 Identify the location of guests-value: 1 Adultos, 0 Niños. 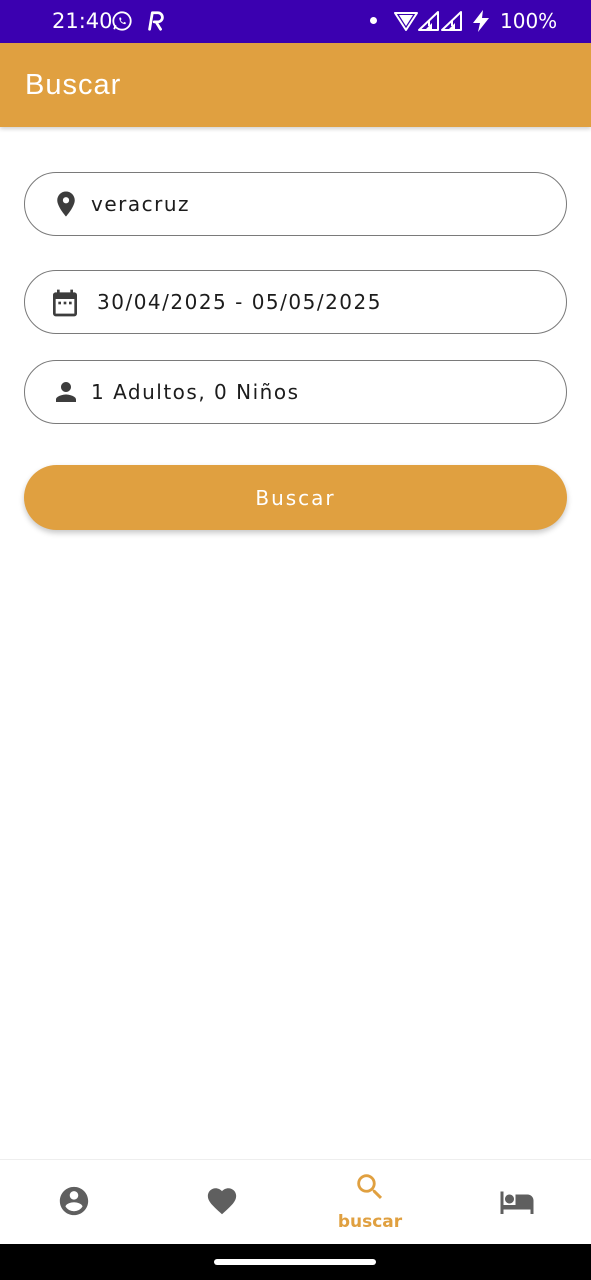
(195, 392).